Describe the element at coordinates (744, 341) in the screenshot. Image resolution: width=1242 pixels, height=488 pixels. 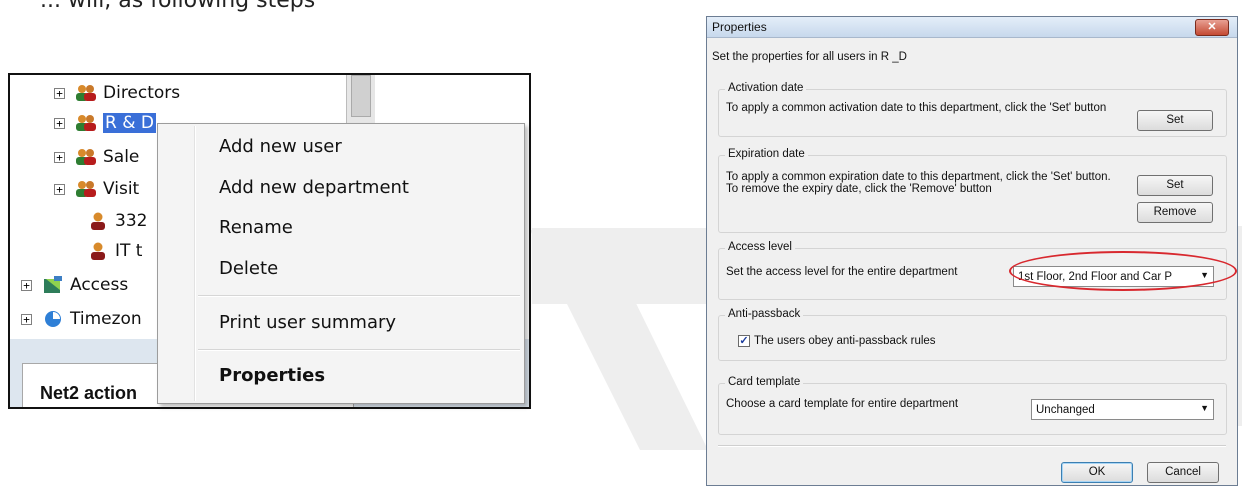
I see `anti-passback-checkbox: ✓` at that location.